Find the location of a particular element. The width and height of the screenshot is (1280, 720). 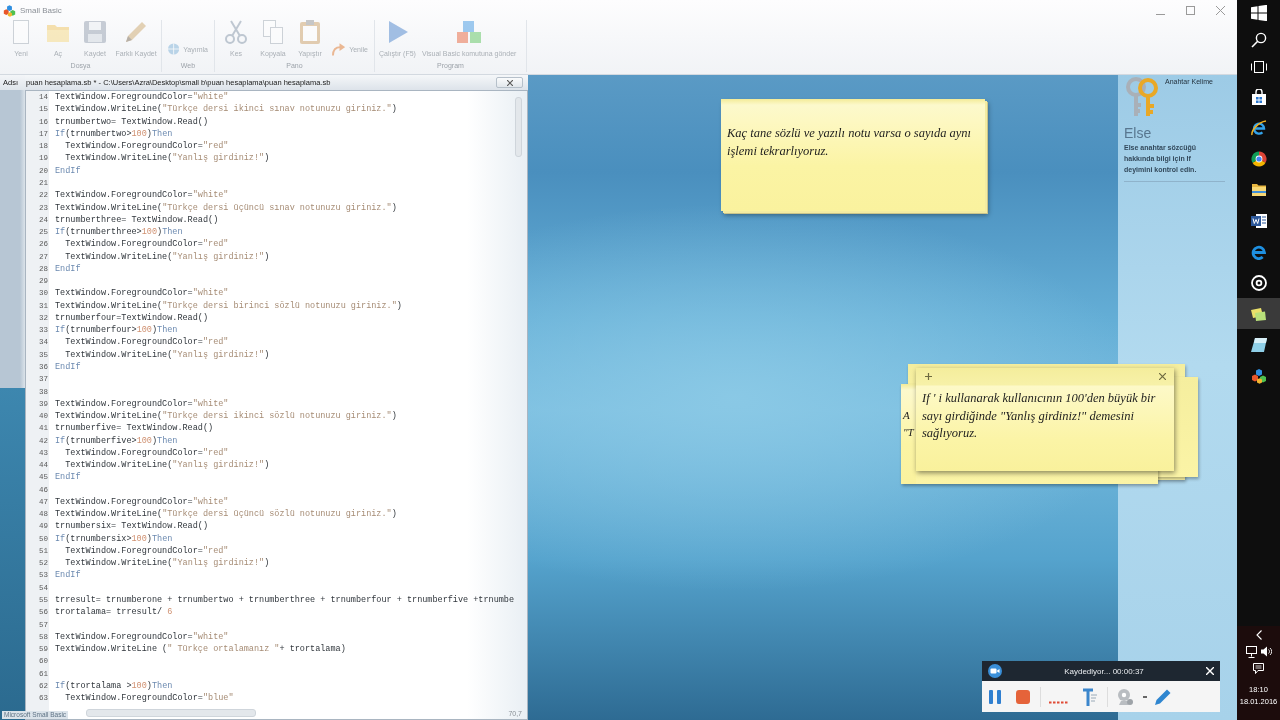

code-line: trnumberfive= TextWindow.Read() is located at coordinates (134, 428).